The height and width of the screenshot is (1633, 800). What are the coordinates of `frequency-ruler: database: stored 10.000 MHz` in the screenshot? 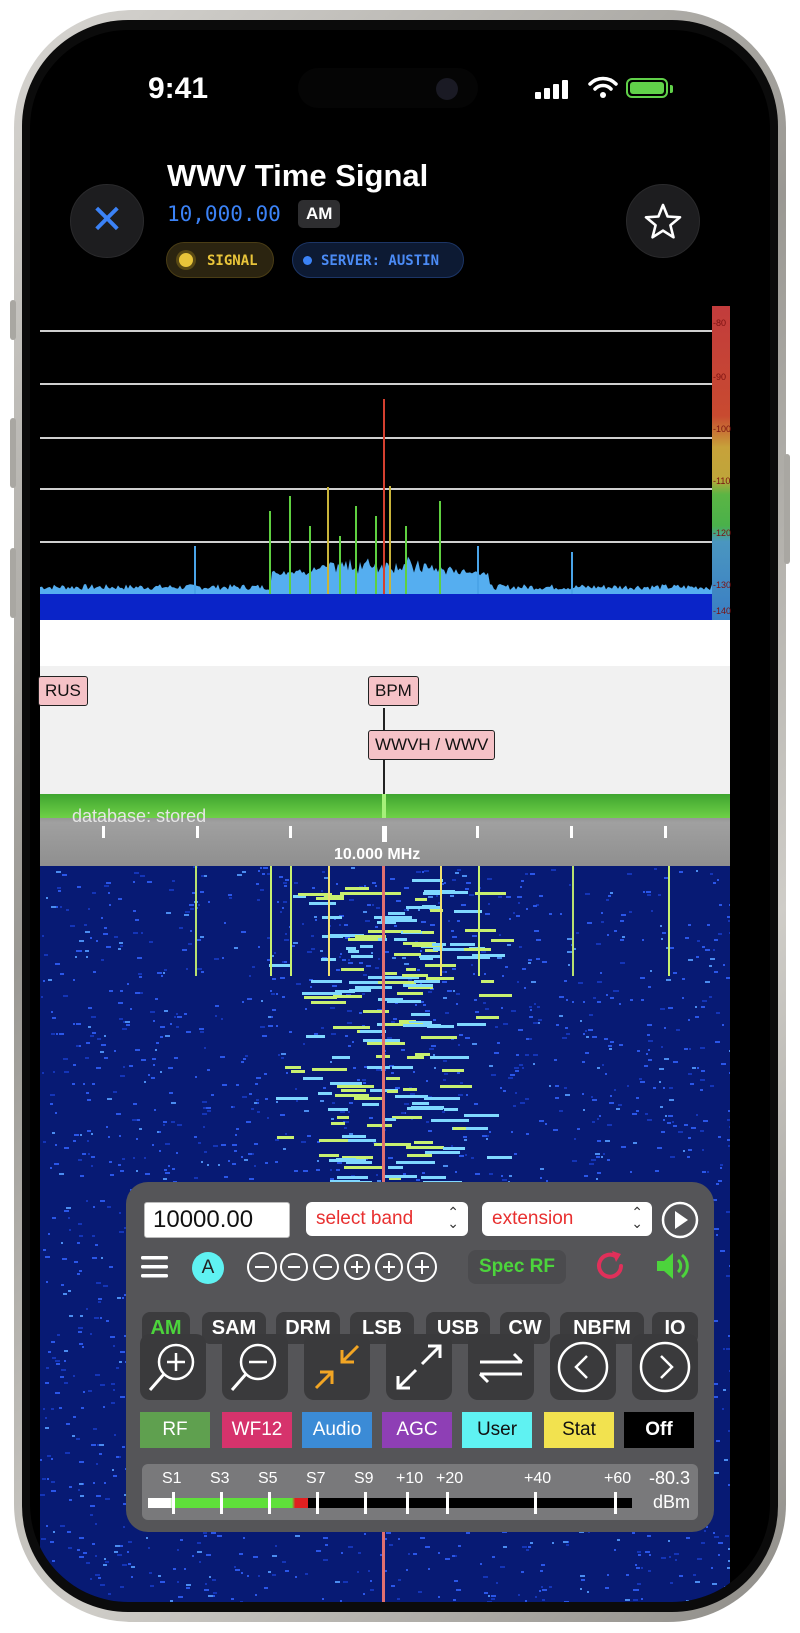 It's located at (385, 830).